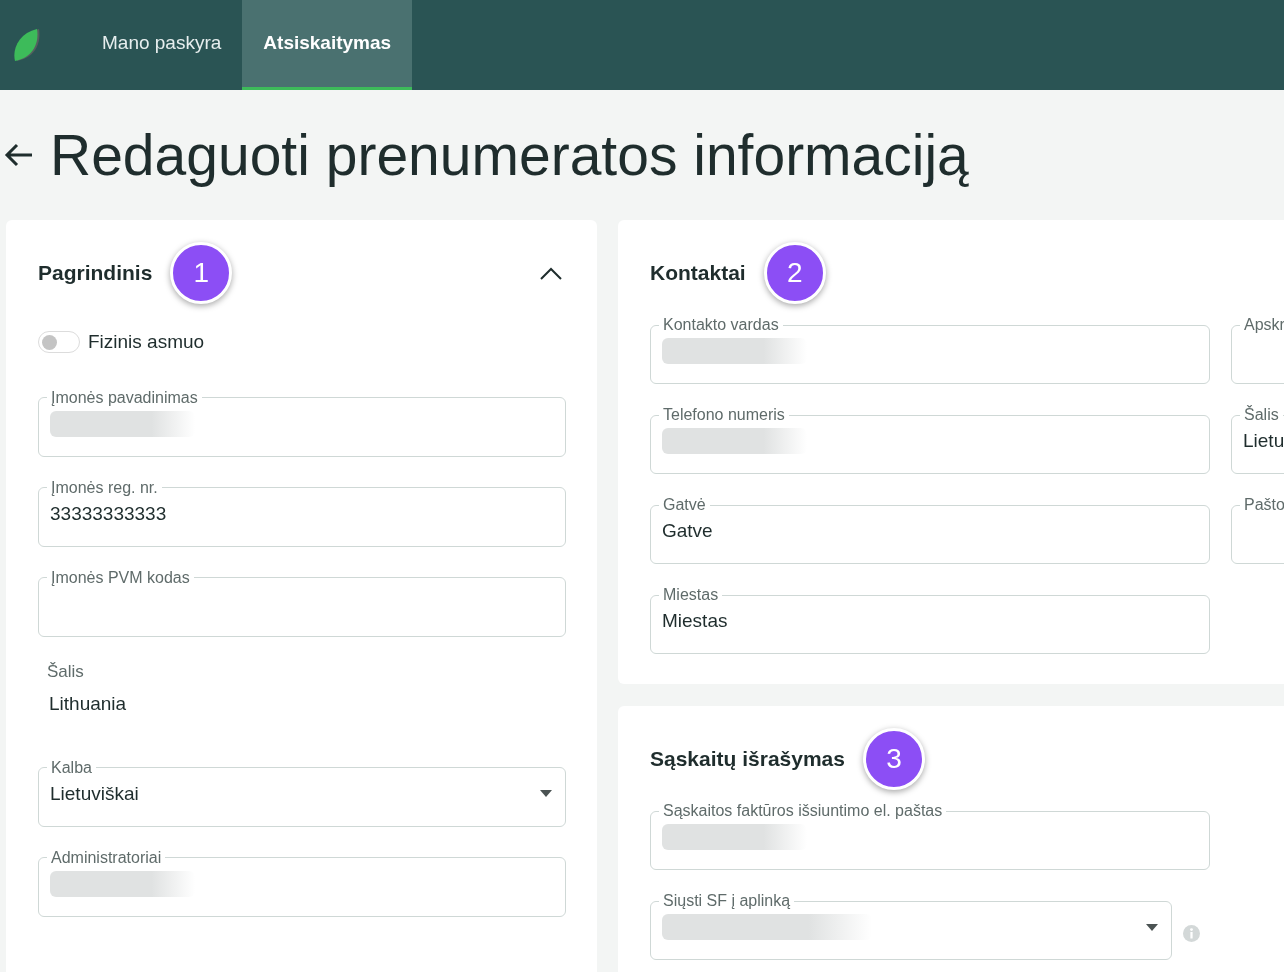 The width and height of the screenshot is (1284, 972). I want to click on field-label: Siųsti SF į aplinką, so click(727, 901).